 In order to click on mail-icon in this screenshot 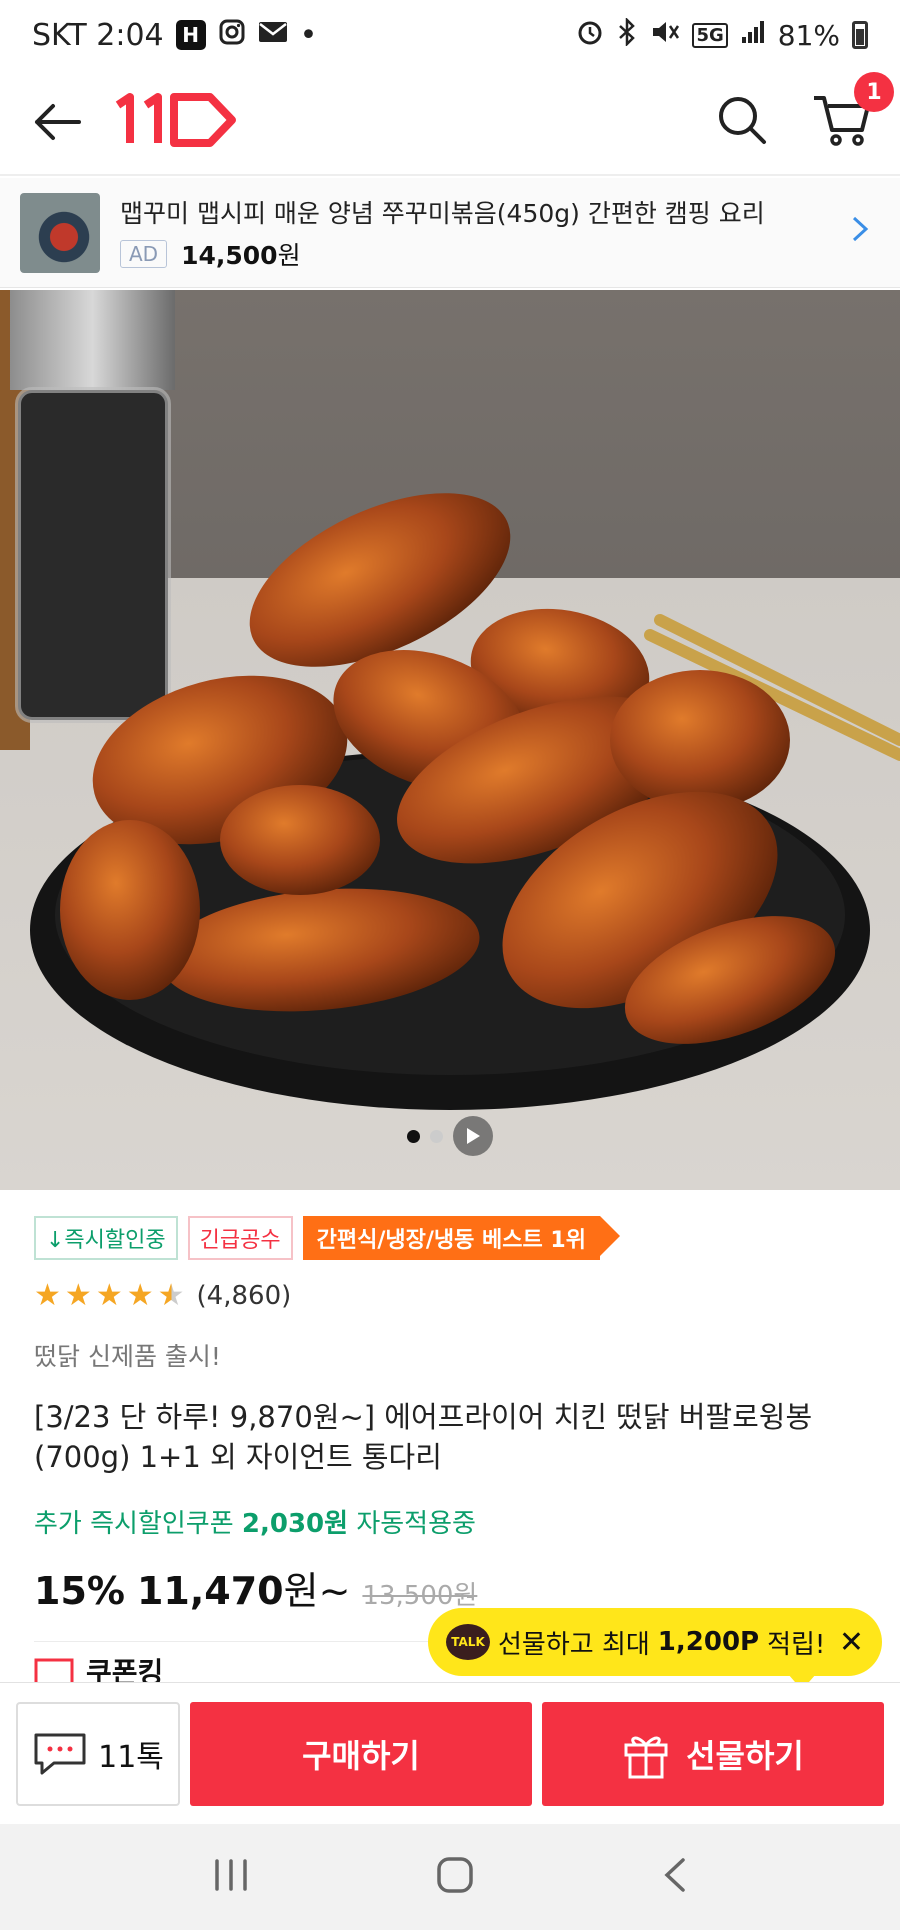, I will do `click(273, 35)`.